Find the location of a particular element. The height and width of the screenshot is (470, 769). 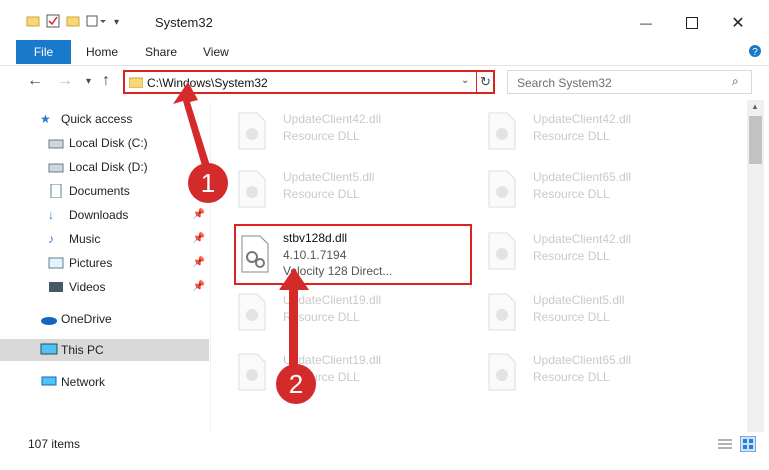

arrow-to-address-bar is located at coordinates (192, 129).